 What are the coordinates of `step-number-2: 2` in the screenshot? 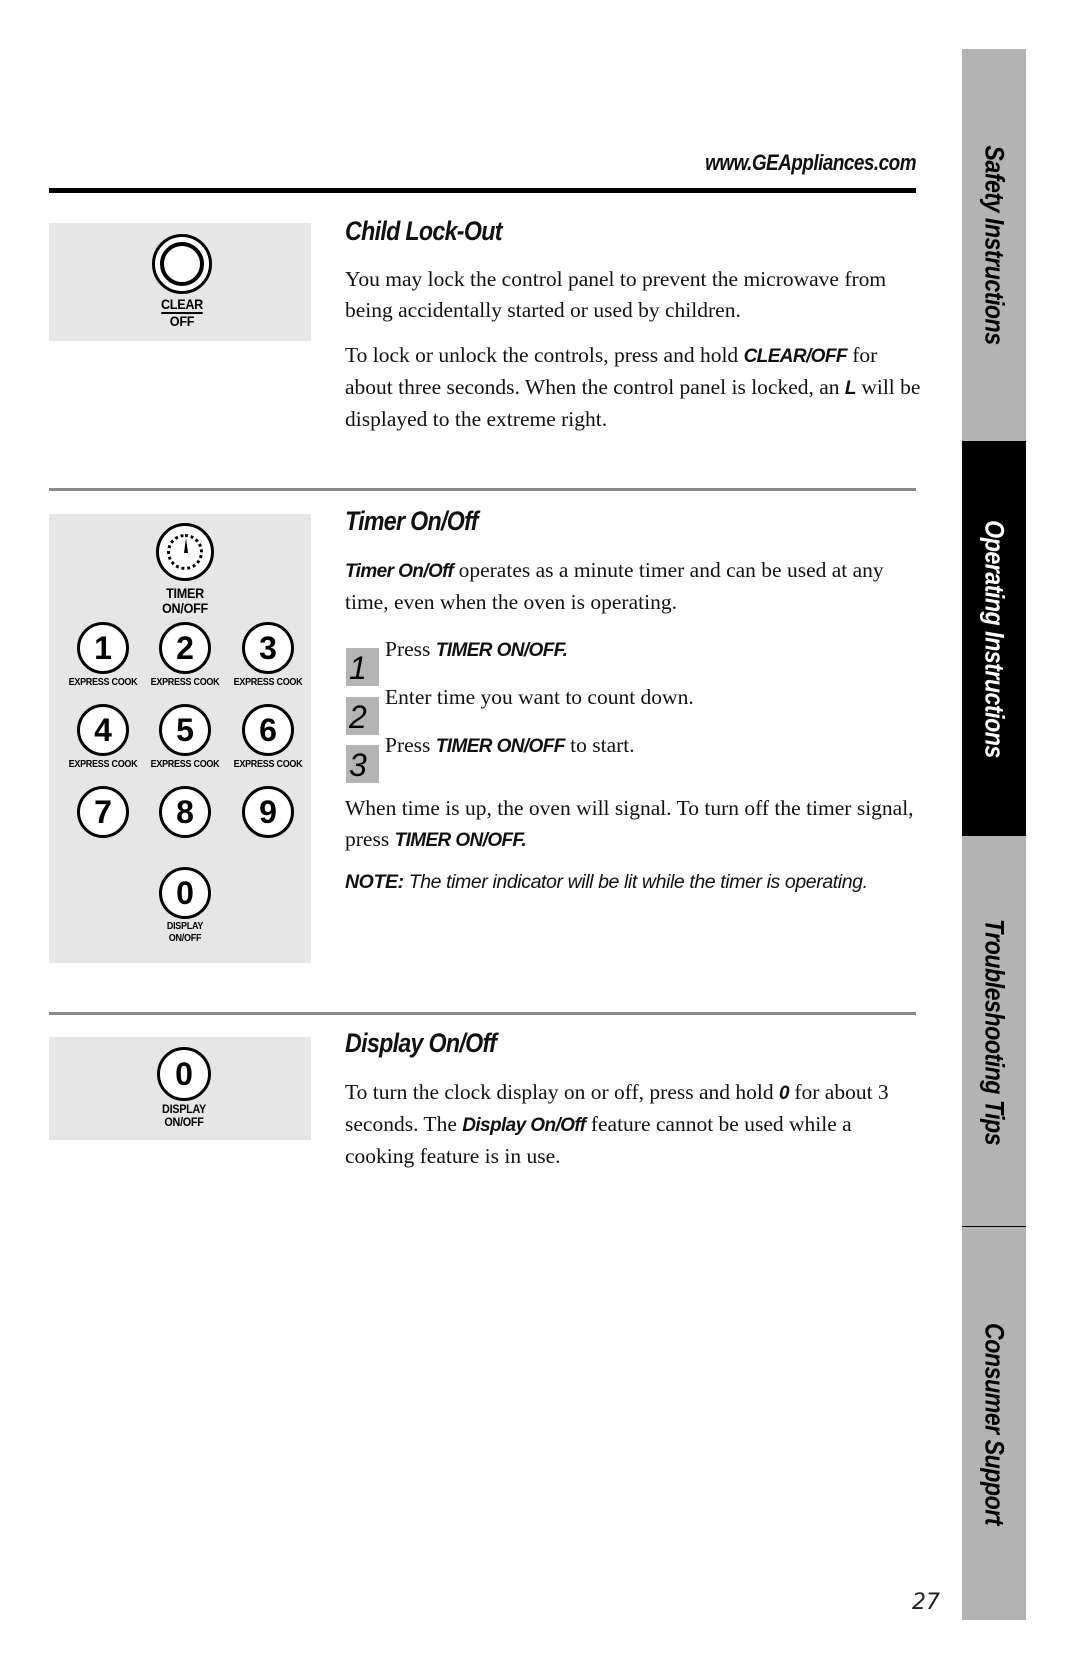 It's located at (362, 716).